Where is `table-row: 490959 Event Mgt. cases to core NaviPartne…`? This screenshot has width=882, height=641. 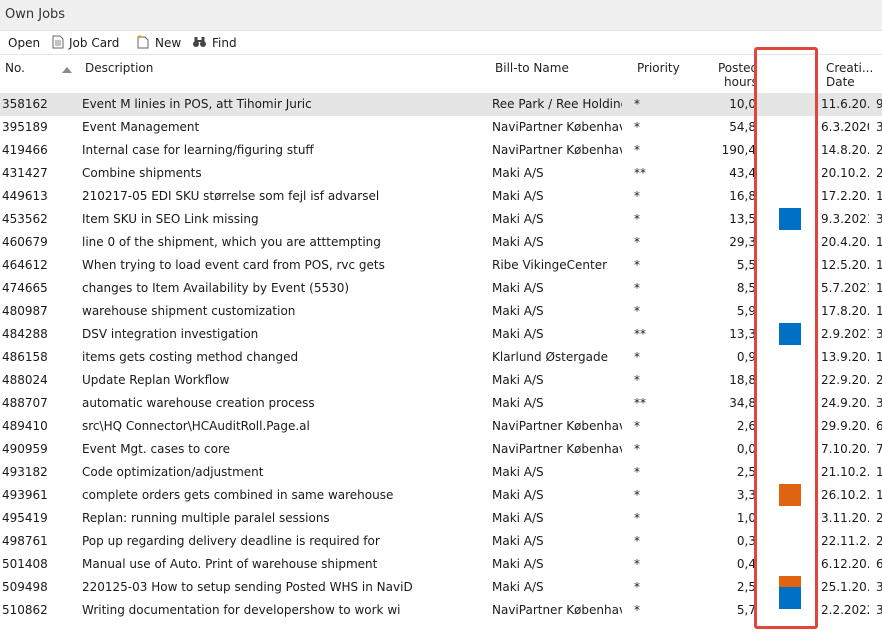 table-row: 490959 Event Mgt. cases to core NaviPartne… is located at coordinates (441, 449).